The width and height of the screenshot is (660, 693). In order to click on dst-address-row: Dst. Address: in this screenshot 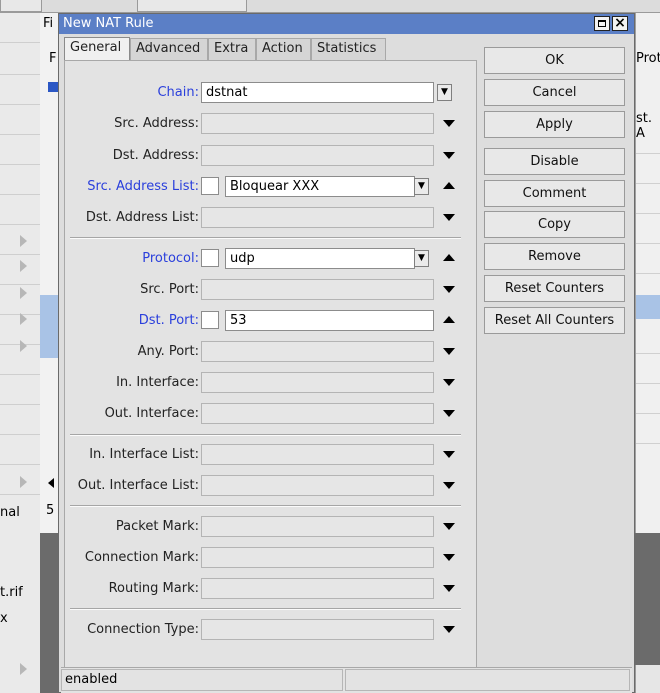, I will do `click(270, 156)`.